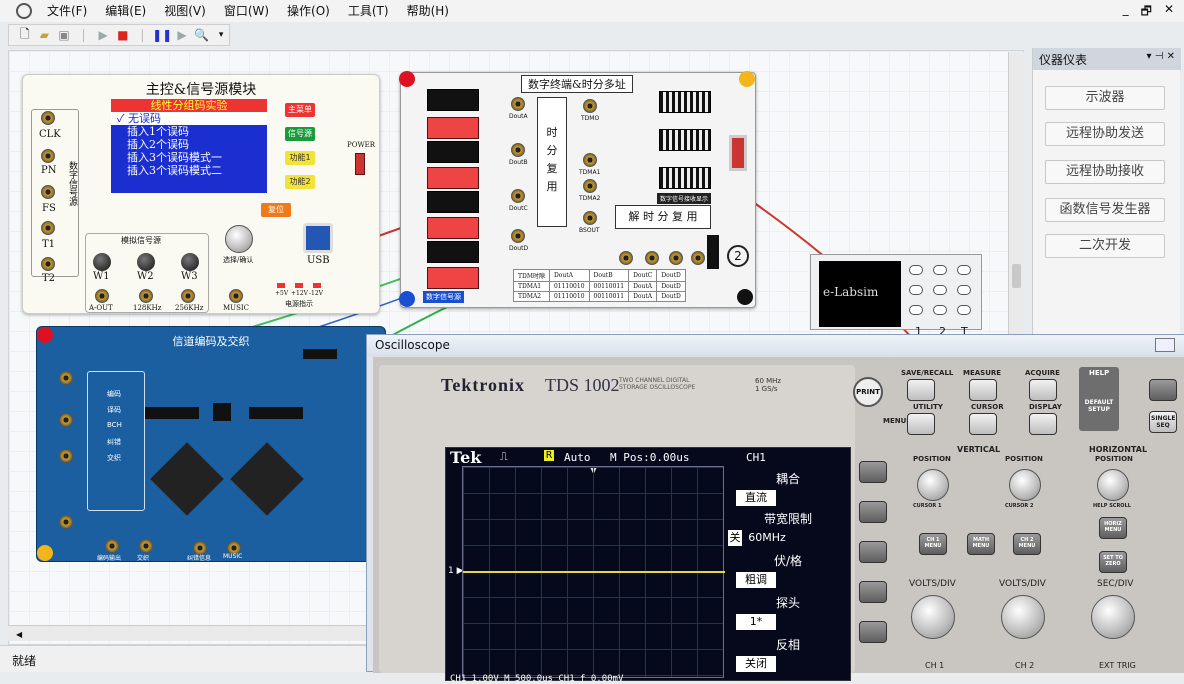  I want to click on knob-w1, so click(102, 262).